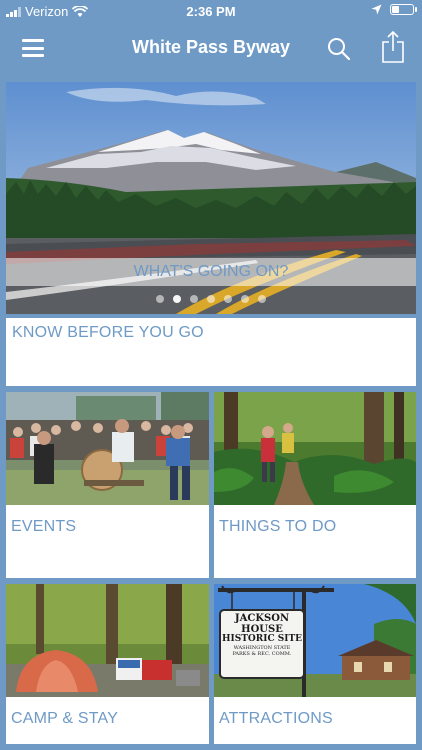 The image size is (422, 750). I want to click on events-photo, so click(107, 448).